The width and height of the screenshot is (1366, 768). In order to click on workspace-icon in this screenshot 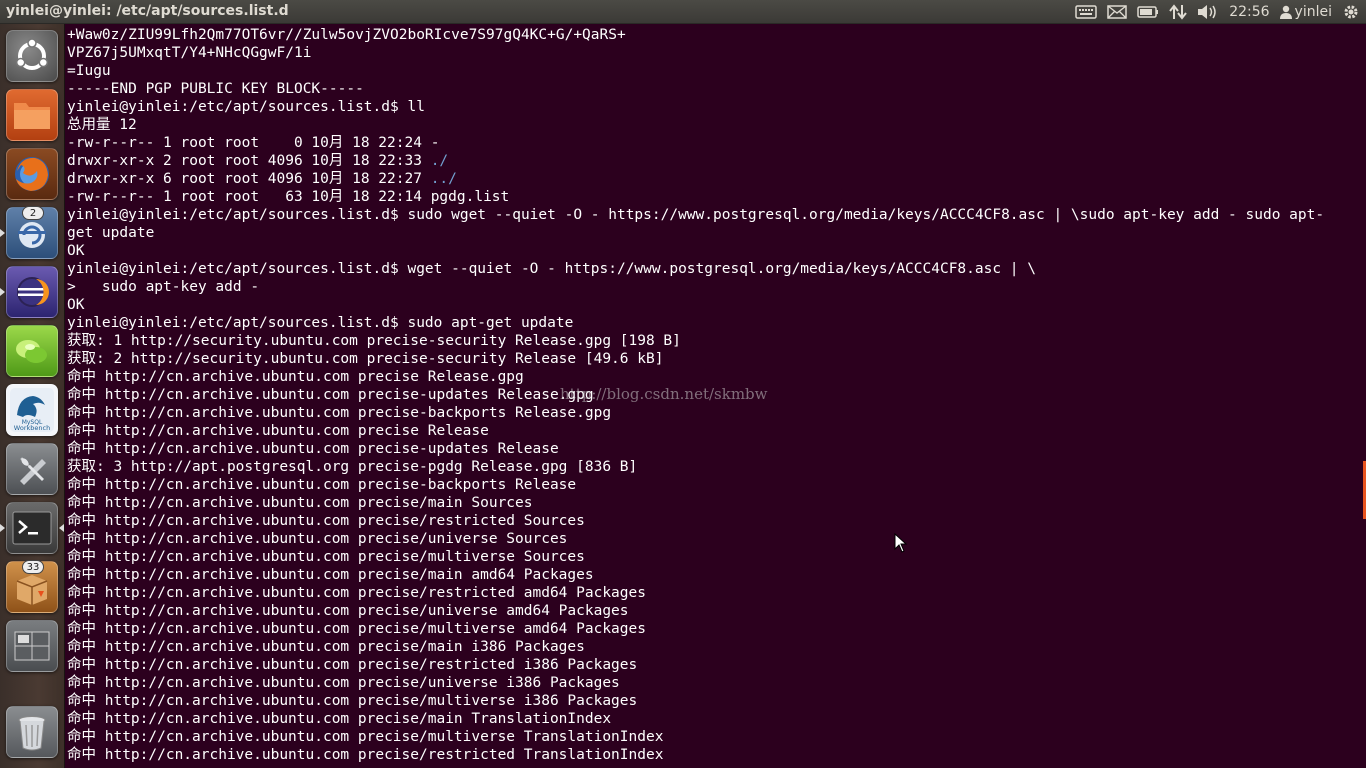, I will do `click(32, 646)`.